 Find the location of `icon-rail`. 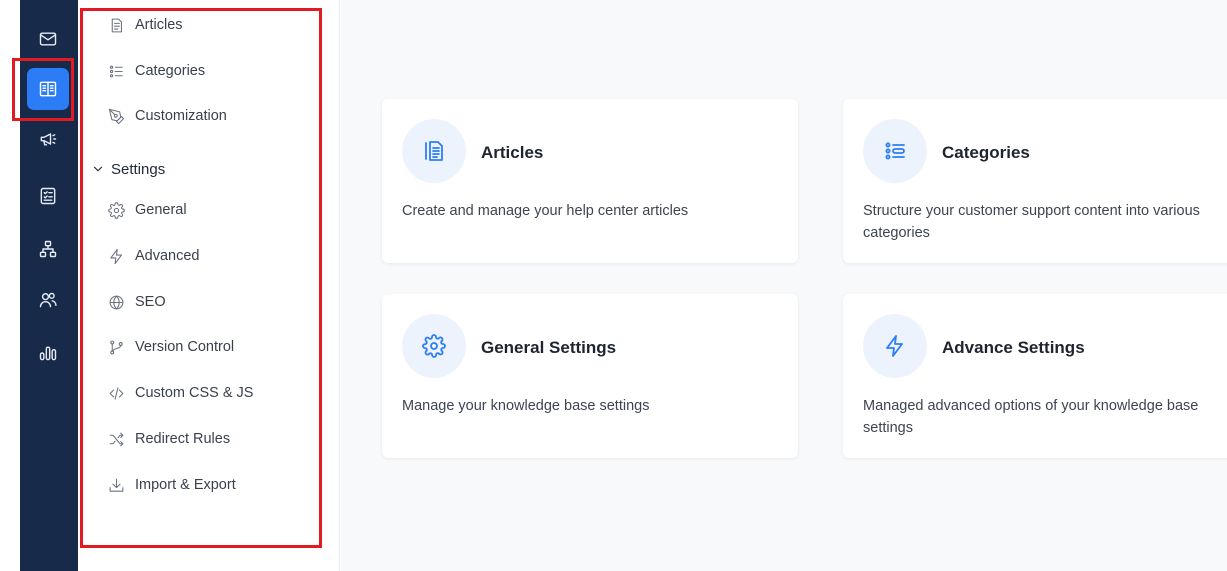

icon-rail is located at coordinates (49, 285).